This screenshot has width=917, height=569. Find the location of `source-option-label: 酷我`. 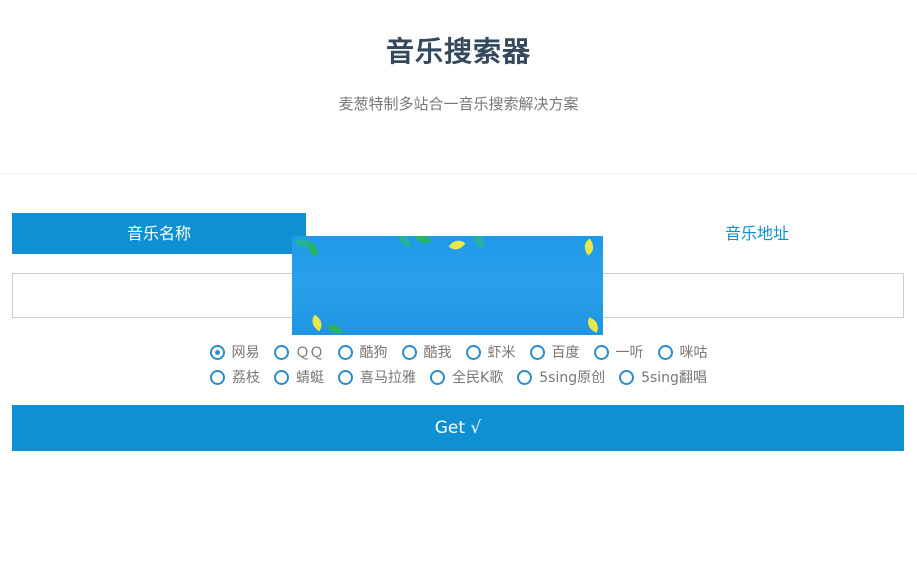

source-option-label: 酷我 is located at coordinates (437, 353).